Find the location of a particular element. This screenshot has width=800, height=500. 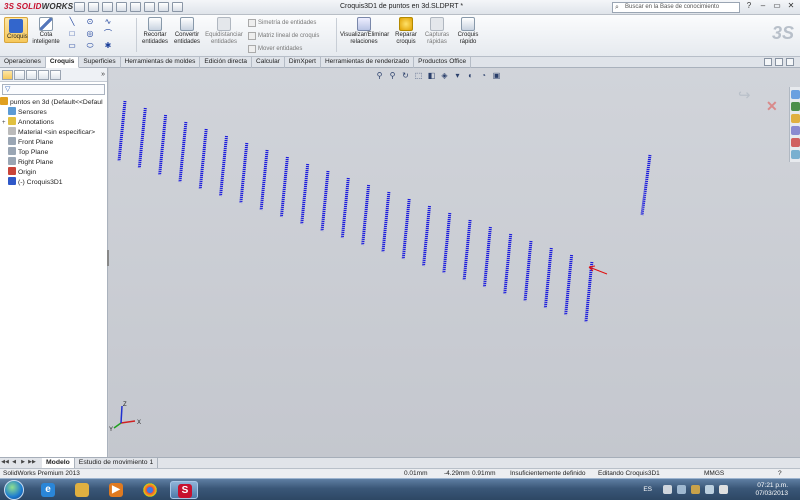

search-input: ⌕ Buscar en la Base de conocimiento is located at coordinates (676, 7).